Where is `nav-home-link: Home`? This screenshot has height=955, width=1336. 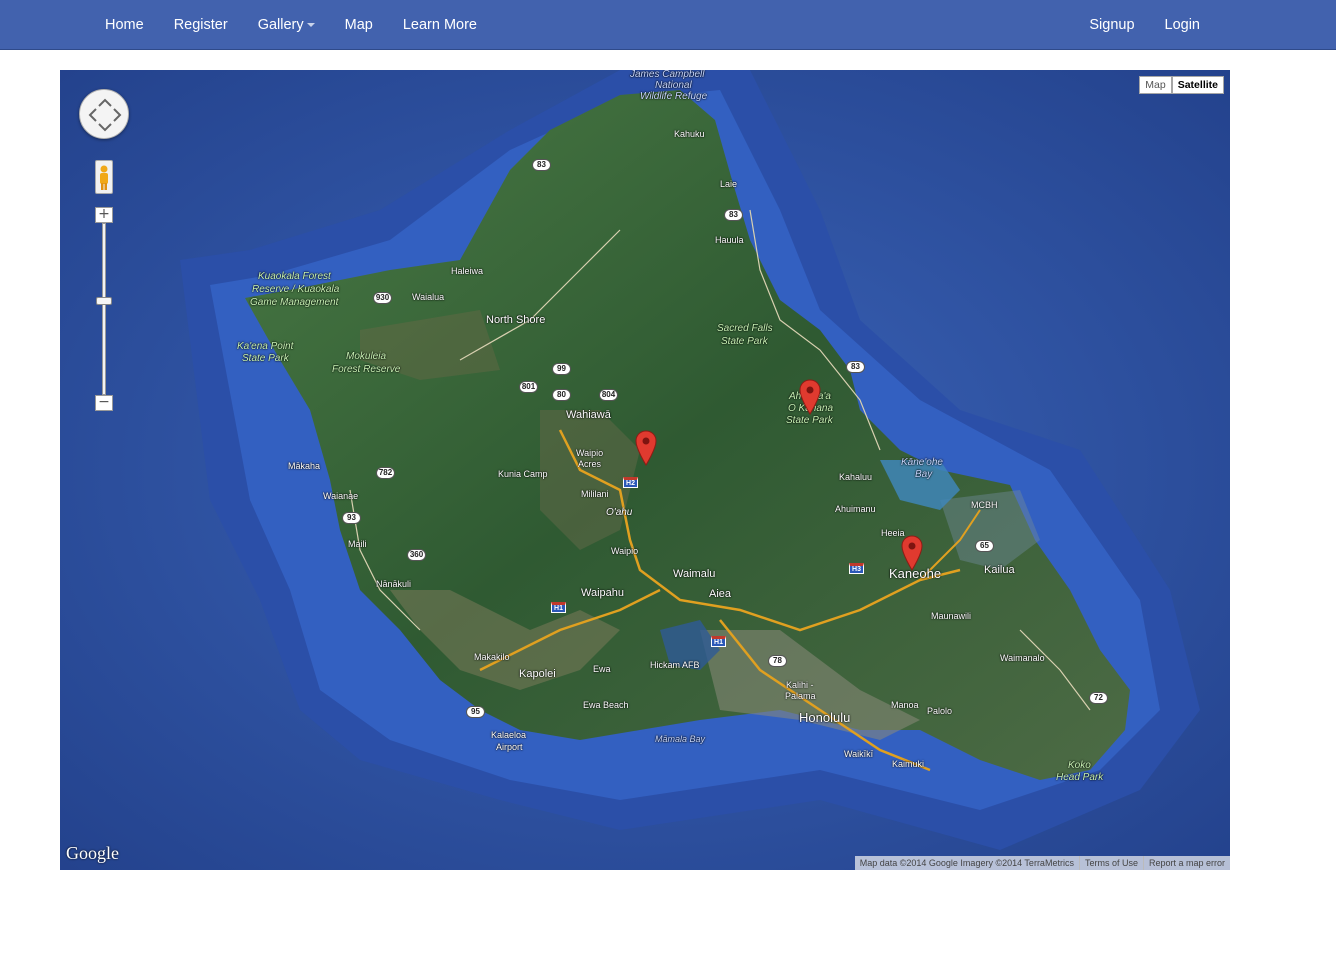 nav-home-link: Home is located at coordinates (124, 25).